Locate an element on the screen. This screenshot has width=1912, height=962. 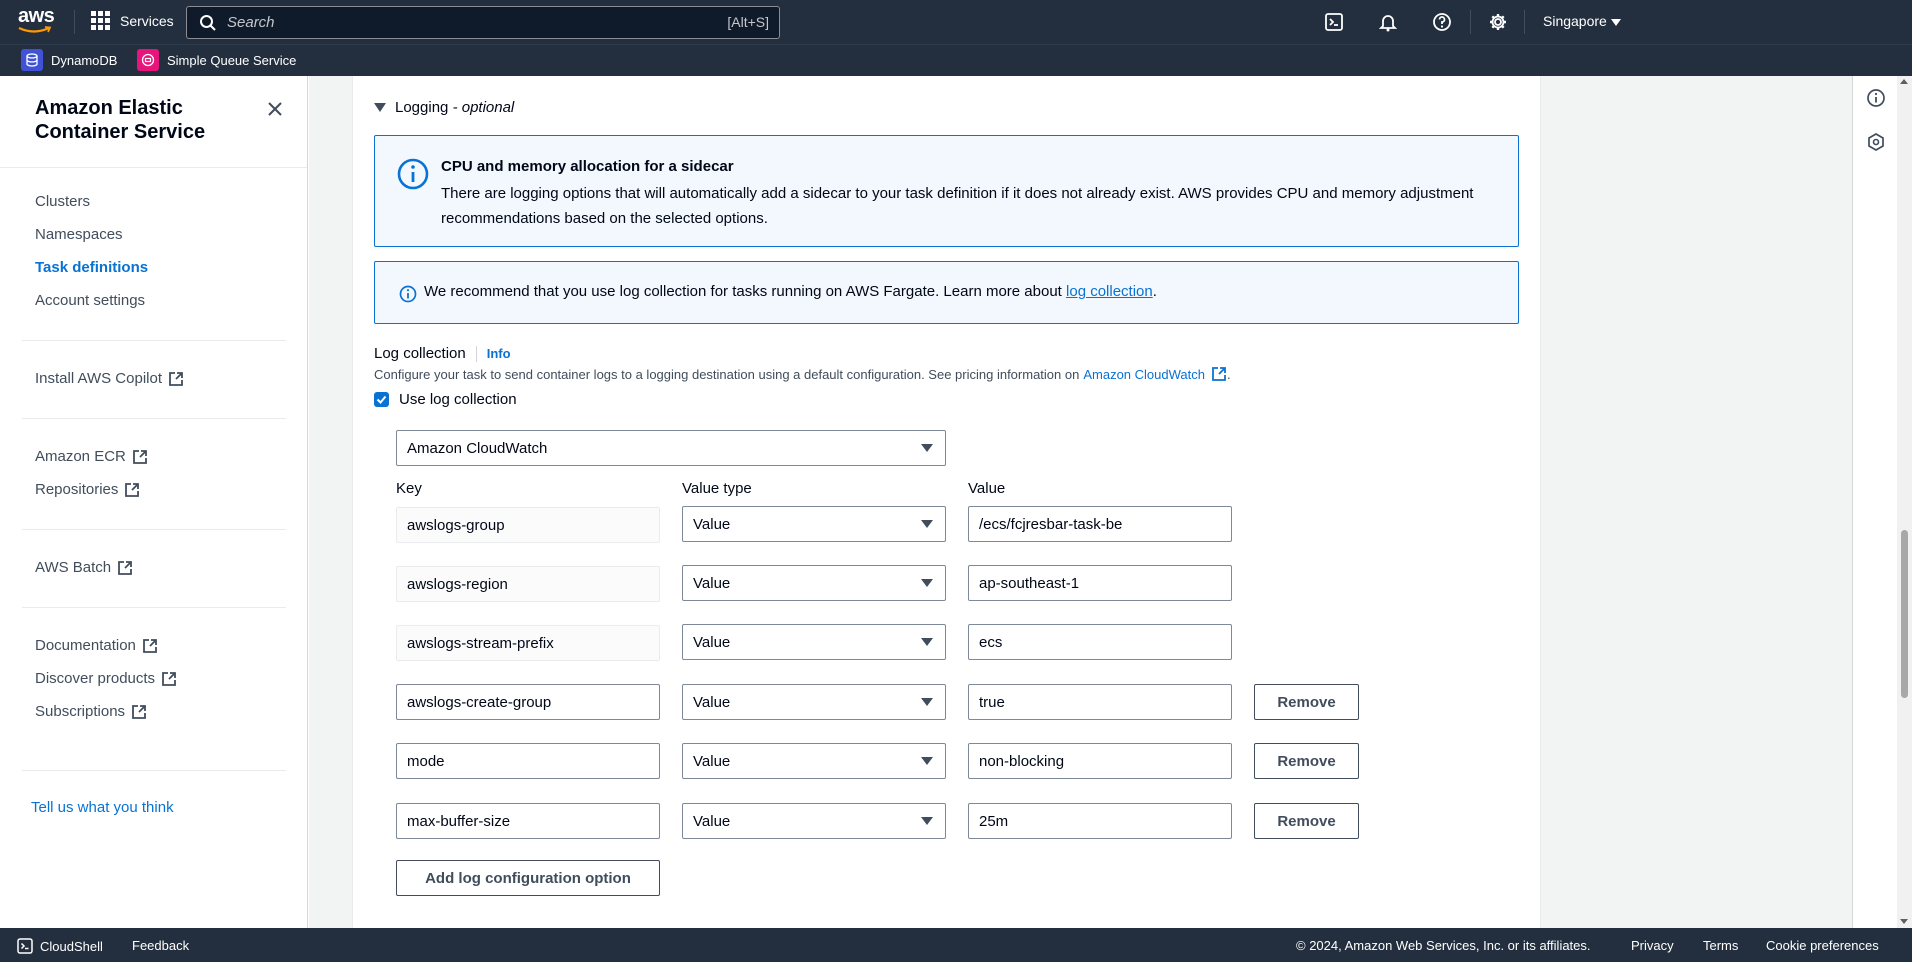
sidebar-item-task-definitions: Task definitions is located at coordinates (91, 267).